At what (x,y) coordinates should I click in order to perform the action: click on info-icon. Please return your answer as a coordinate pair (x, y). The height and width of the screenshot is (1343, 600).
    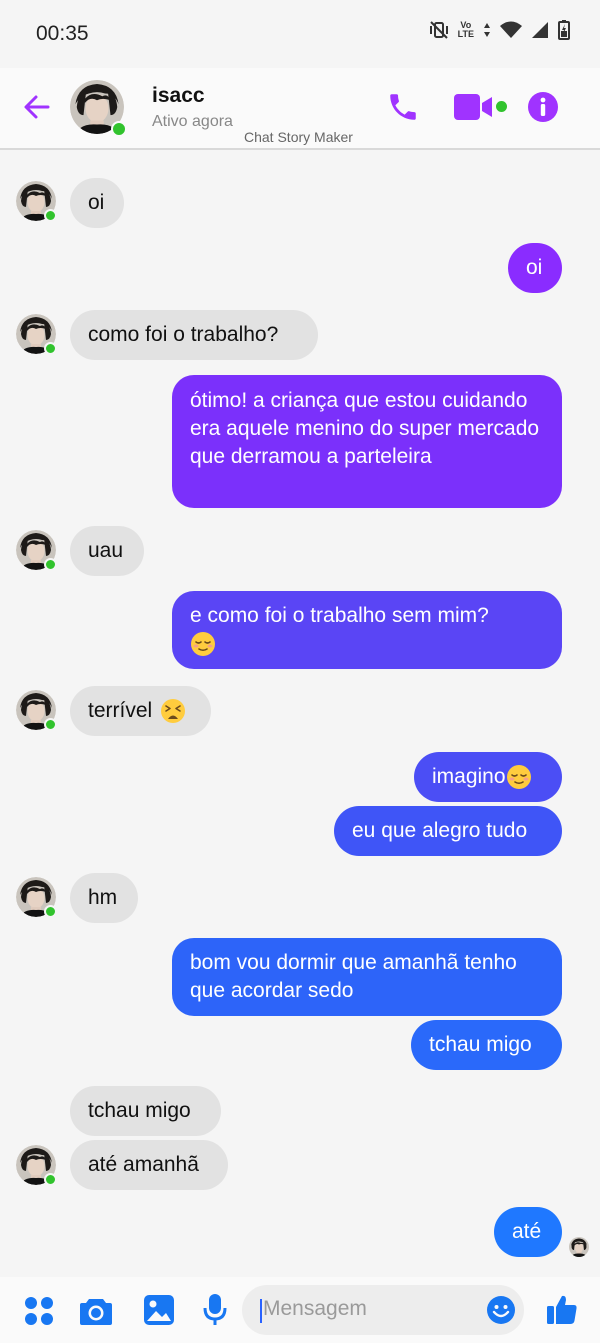
    Looking at the image, I should click on (543, 107).